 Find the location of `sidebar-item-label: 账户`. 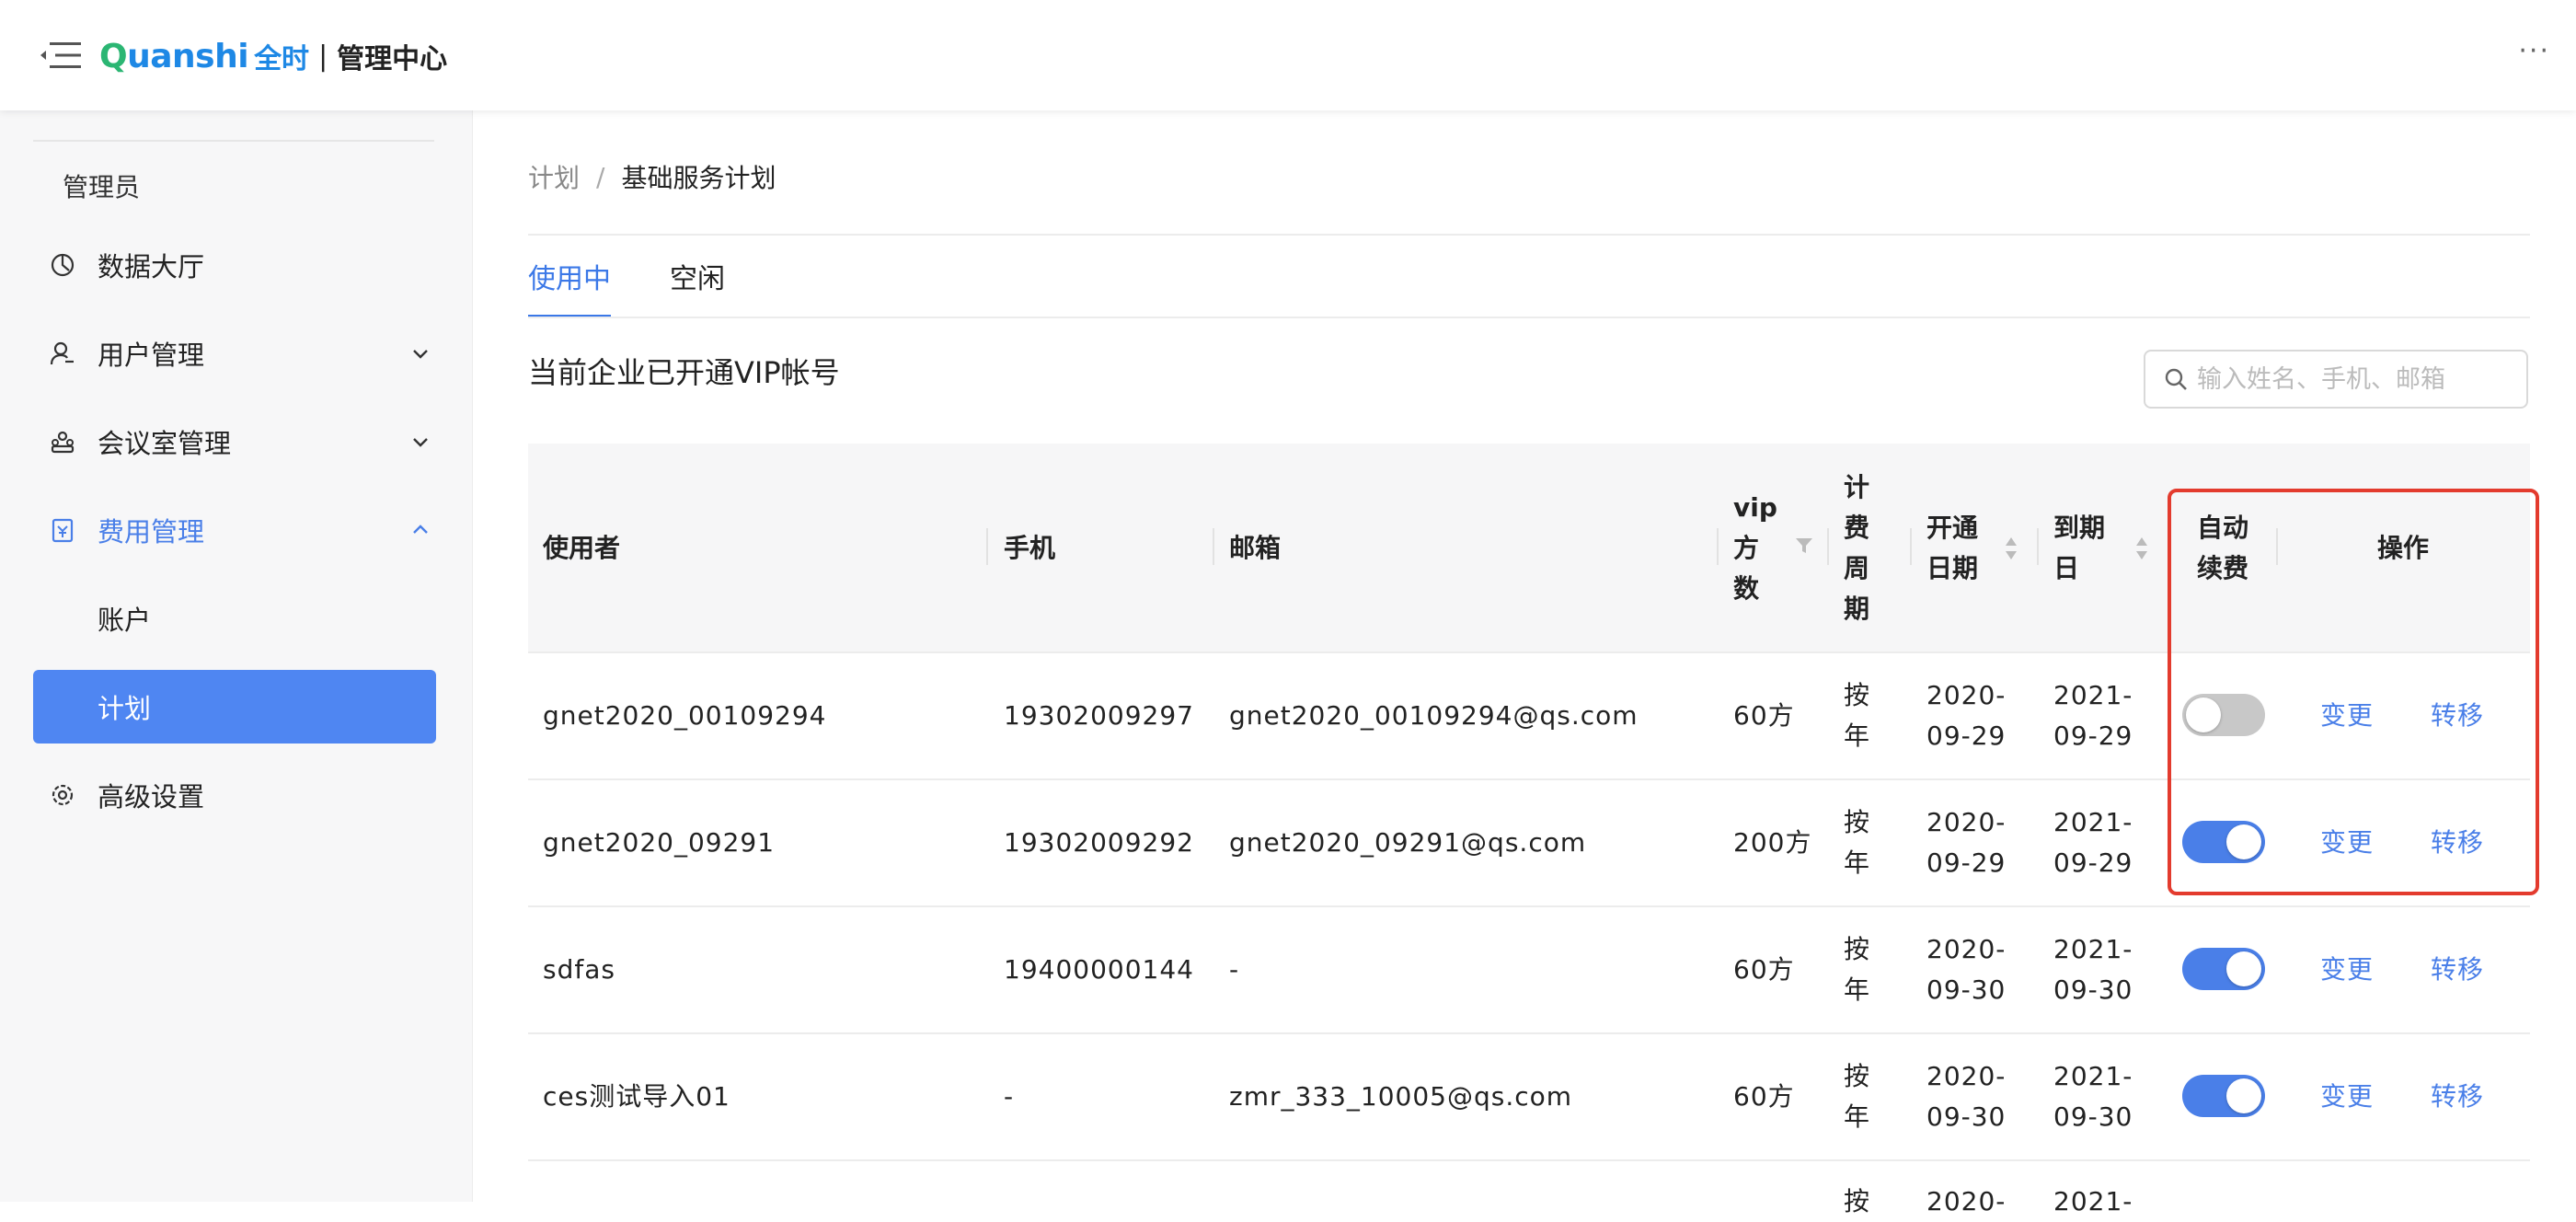

sidebar-item-label: 账户 is located at coordinates (125, 620).